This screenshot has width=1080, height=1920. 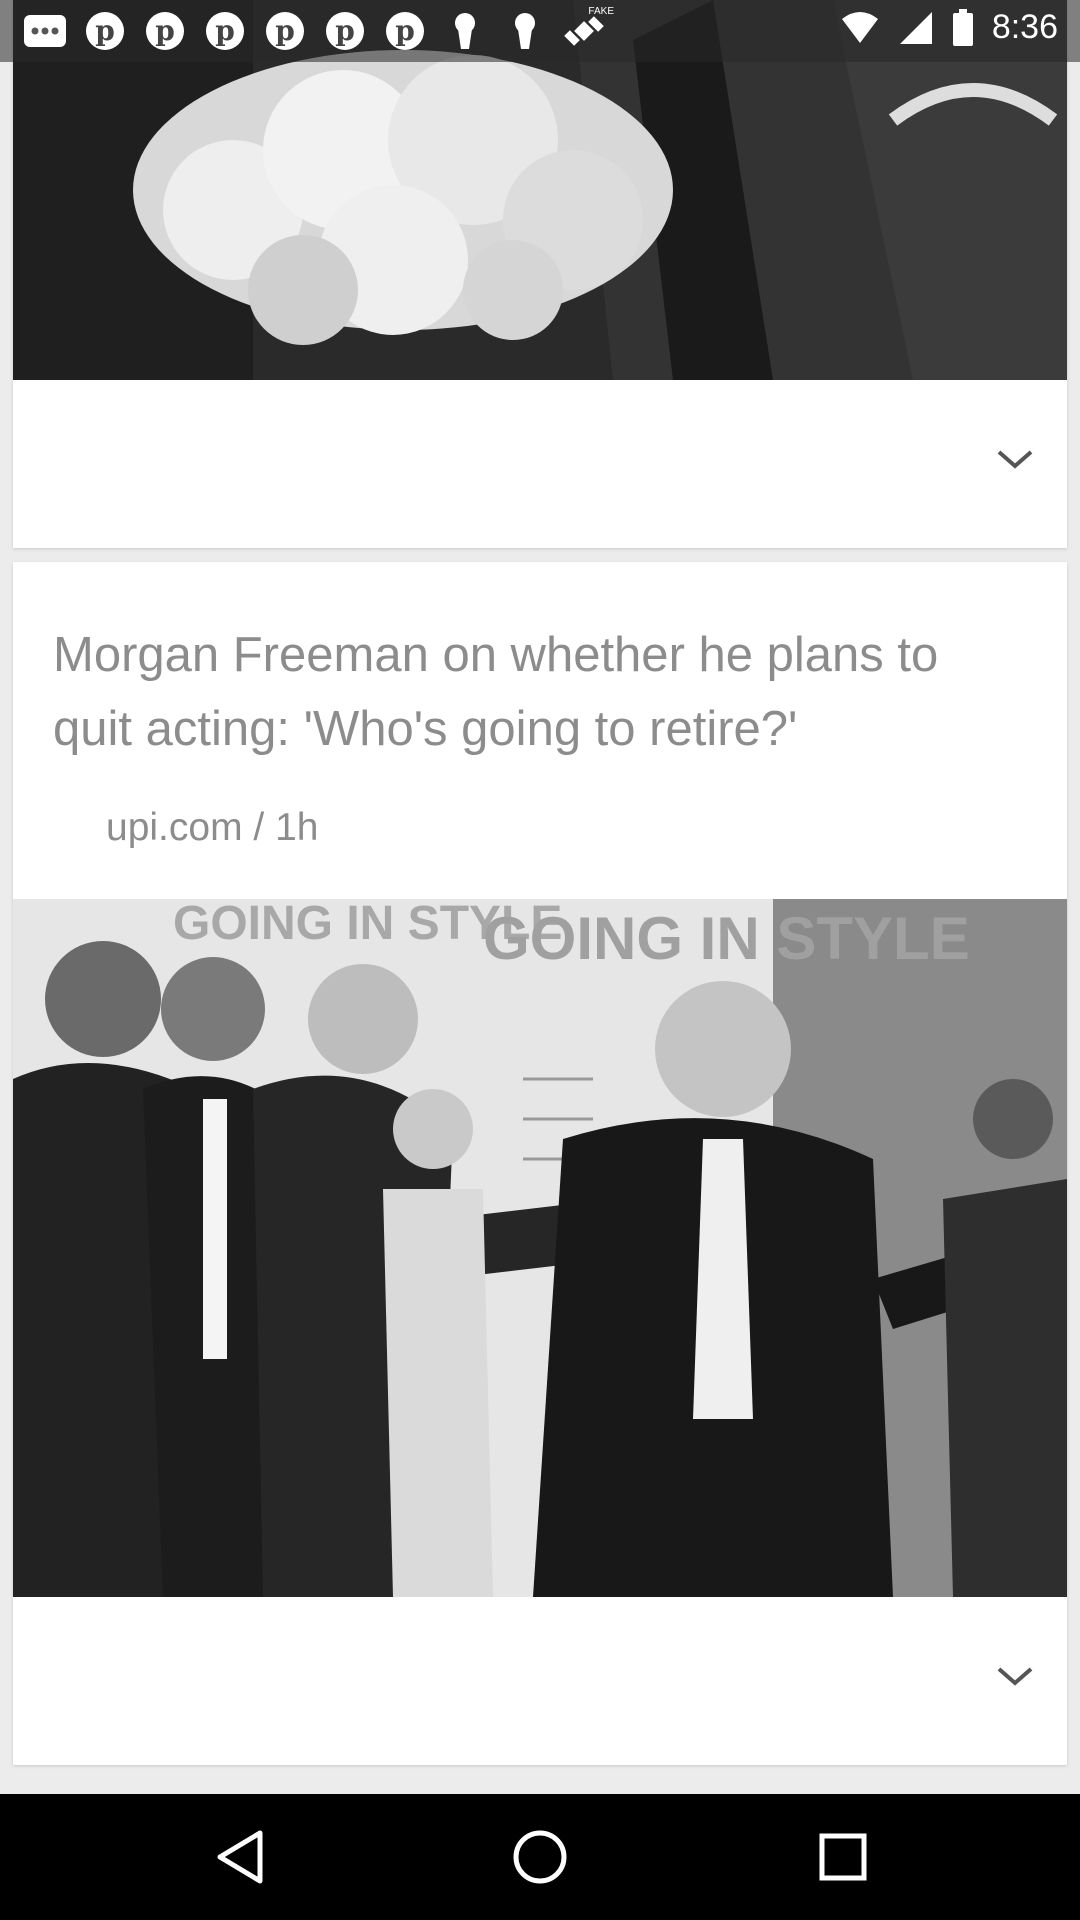 I want to click on recents-icon, so click(x=843, y=1857).